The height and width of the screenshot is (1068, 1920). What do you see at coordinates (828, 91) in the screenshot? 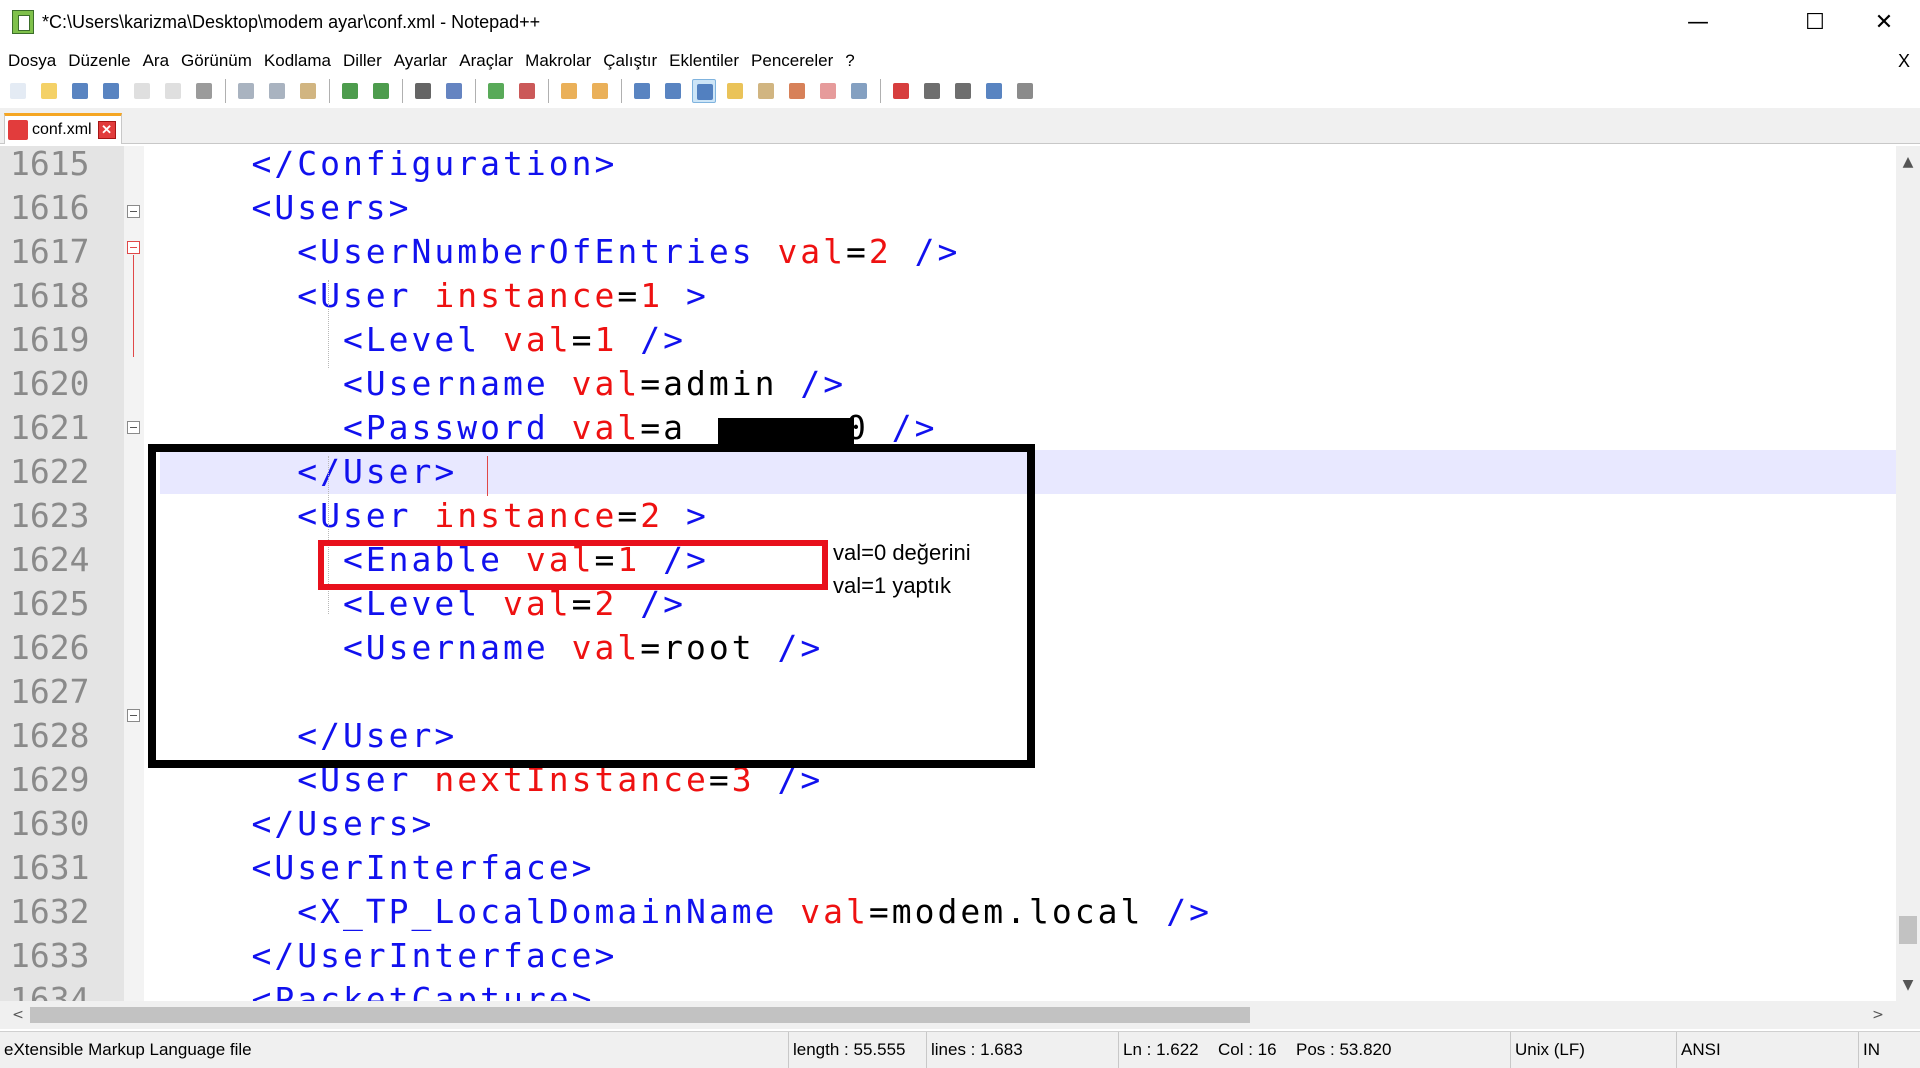
I see `folder-workspace-icon` at bounding box center [828, 91].